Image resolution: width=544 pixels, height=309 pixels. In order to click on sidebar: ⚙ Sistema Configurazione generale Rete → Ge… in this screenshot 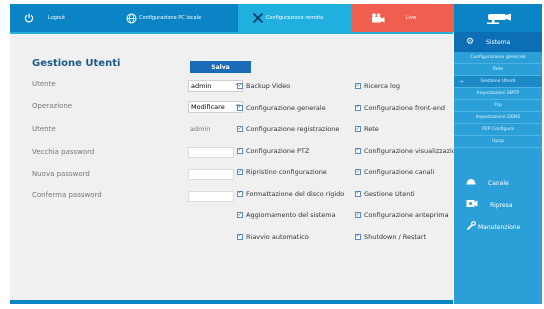, I will do `click(498, 168)`.